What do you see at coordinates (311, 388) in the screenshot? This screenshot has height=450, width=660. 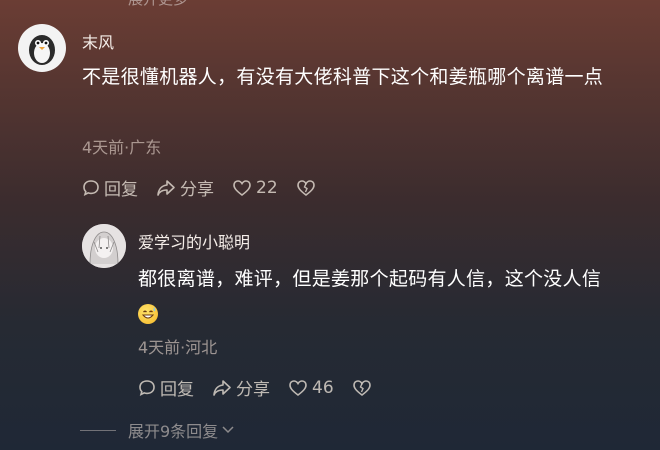 I see `like-button: 46` at bounding box center [311, 388].